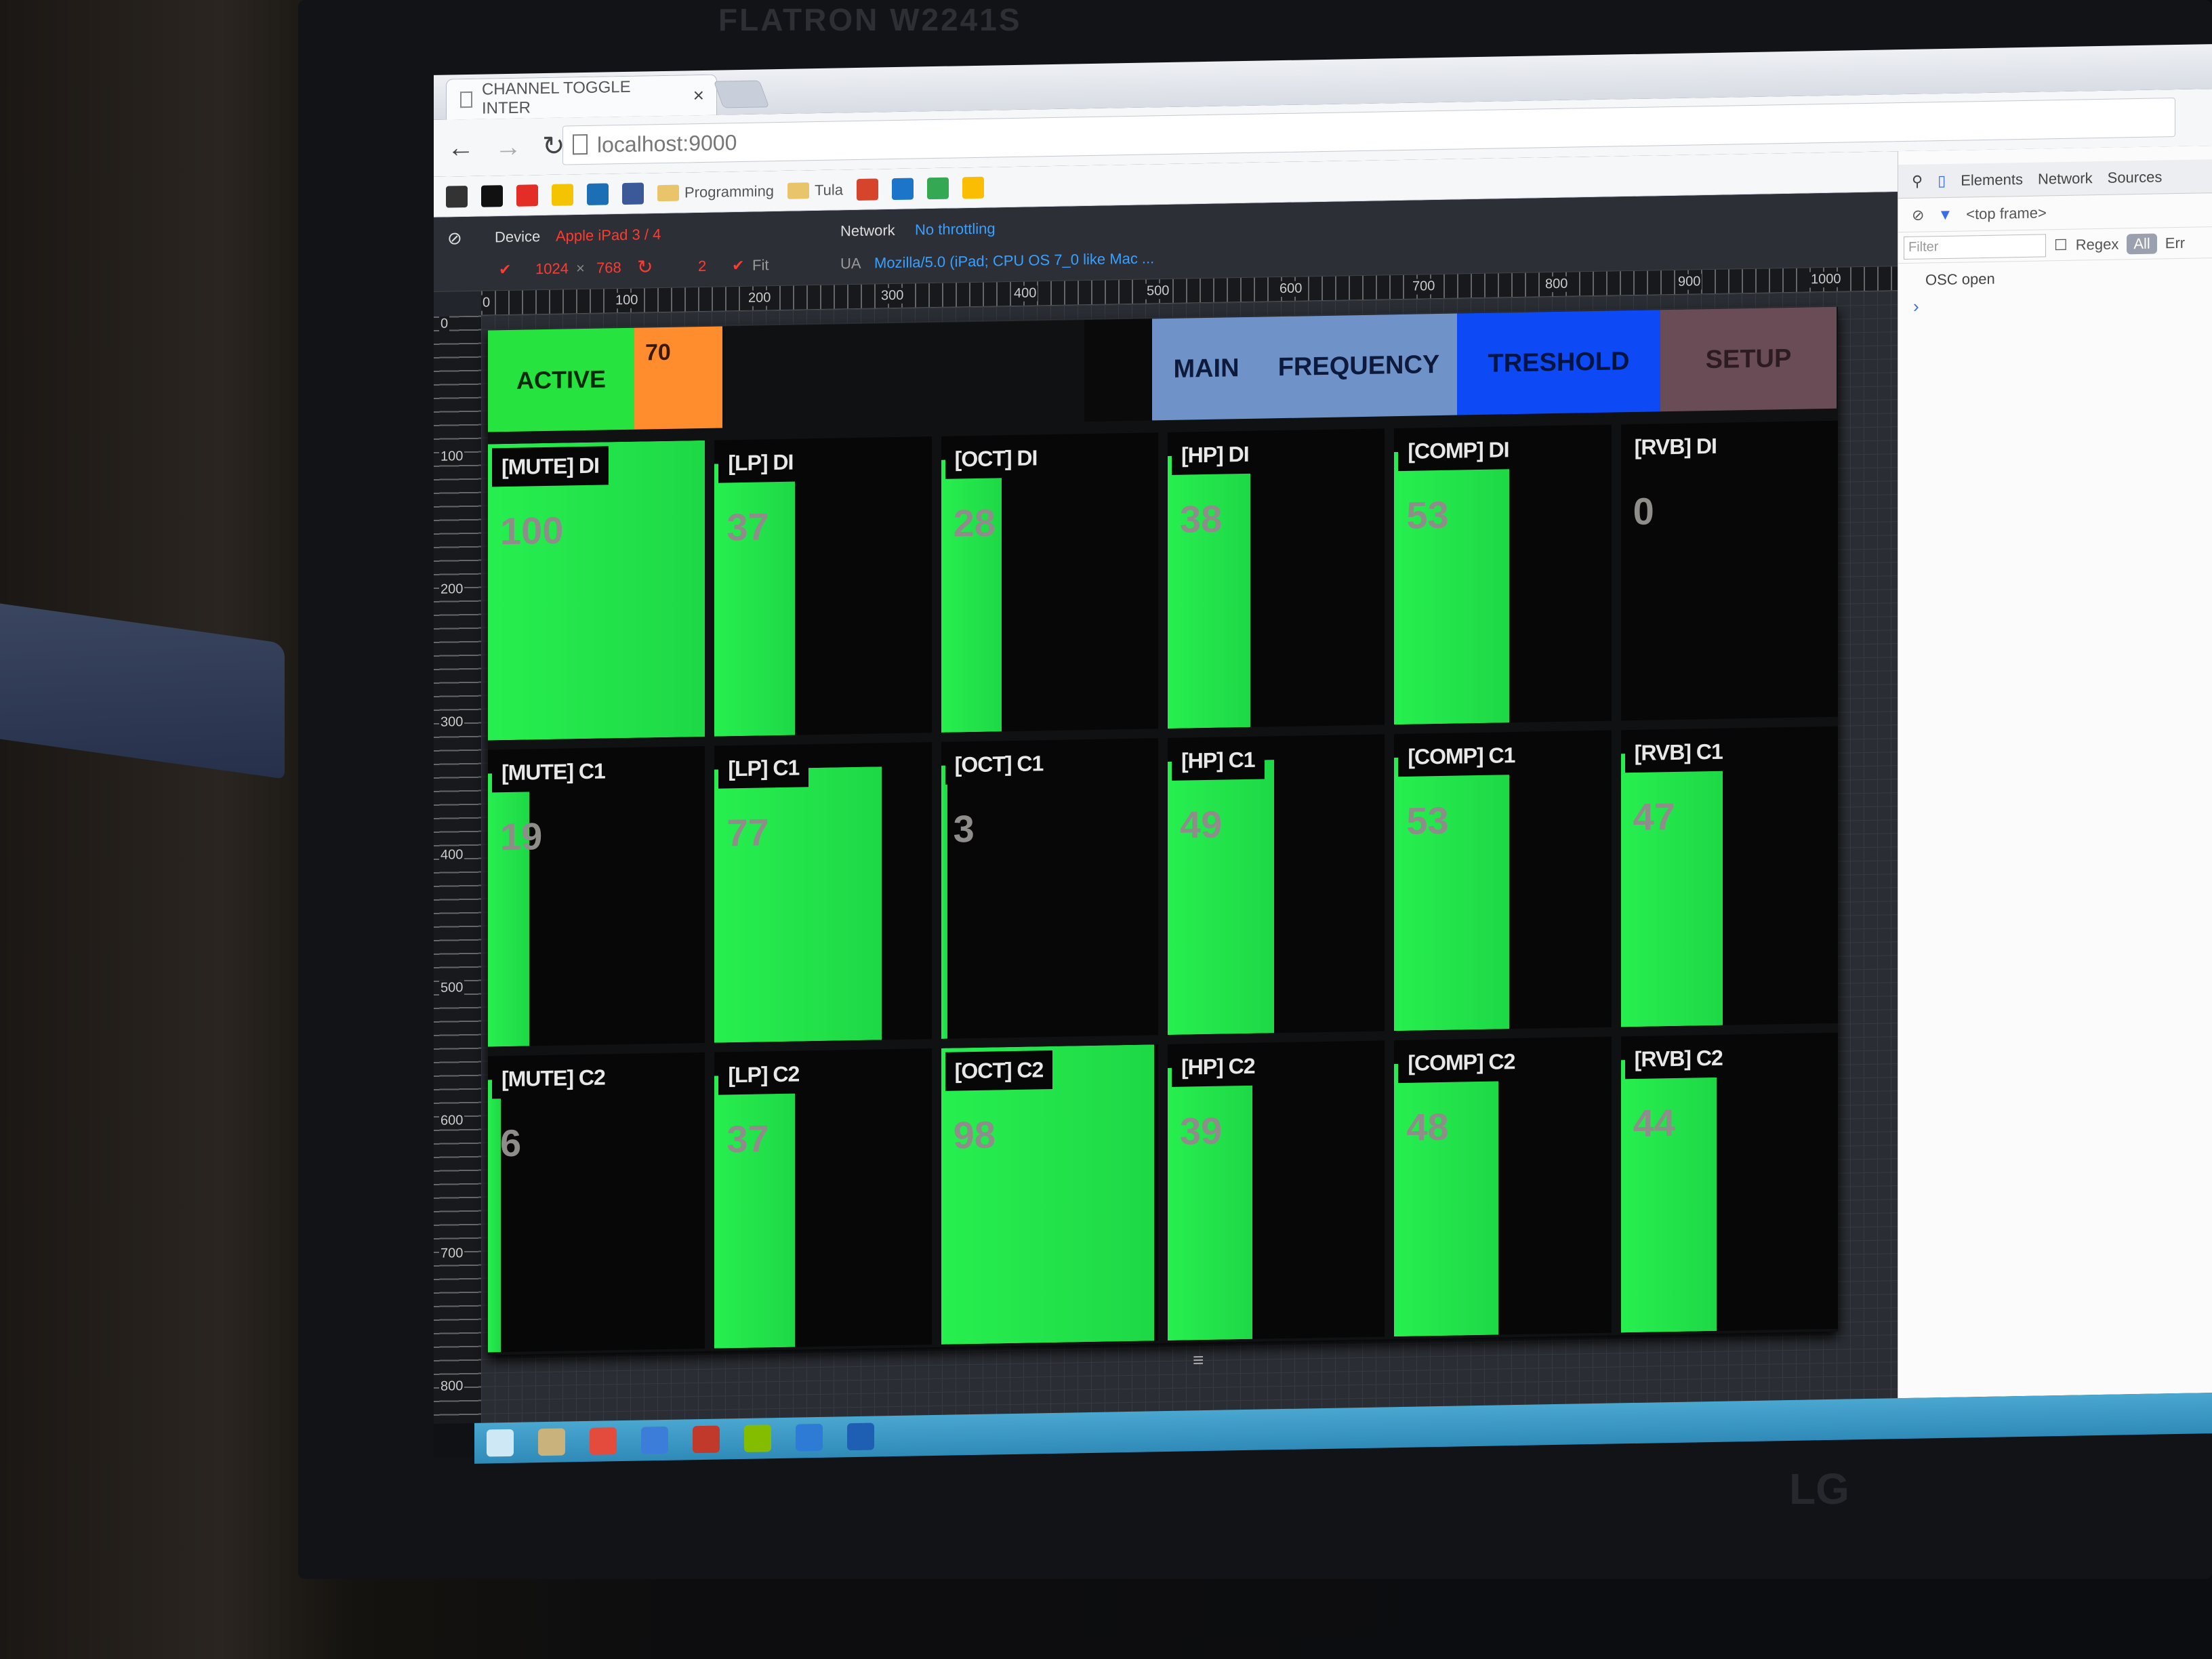 This screenshot has width=2212, height=1659. Describe the element at coordinates (715, 192) in the screenshot. I see `bookmark-folder: Programming` at that location.